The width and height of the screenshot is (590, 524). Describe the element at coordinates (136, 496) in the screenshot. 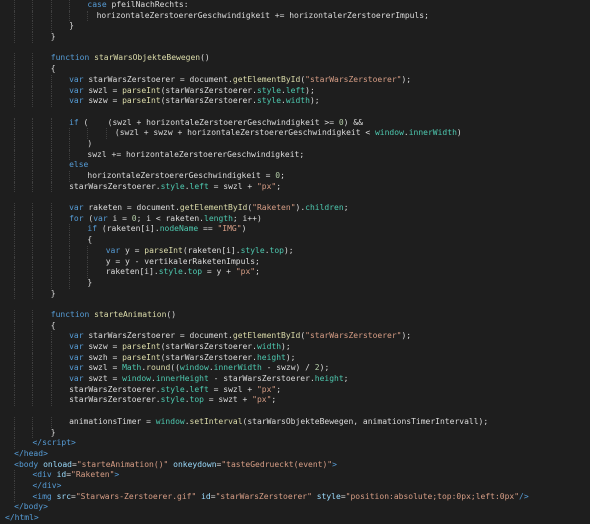

I see `code-token: "Starwars-Zerstoerer.gif"` at that location.